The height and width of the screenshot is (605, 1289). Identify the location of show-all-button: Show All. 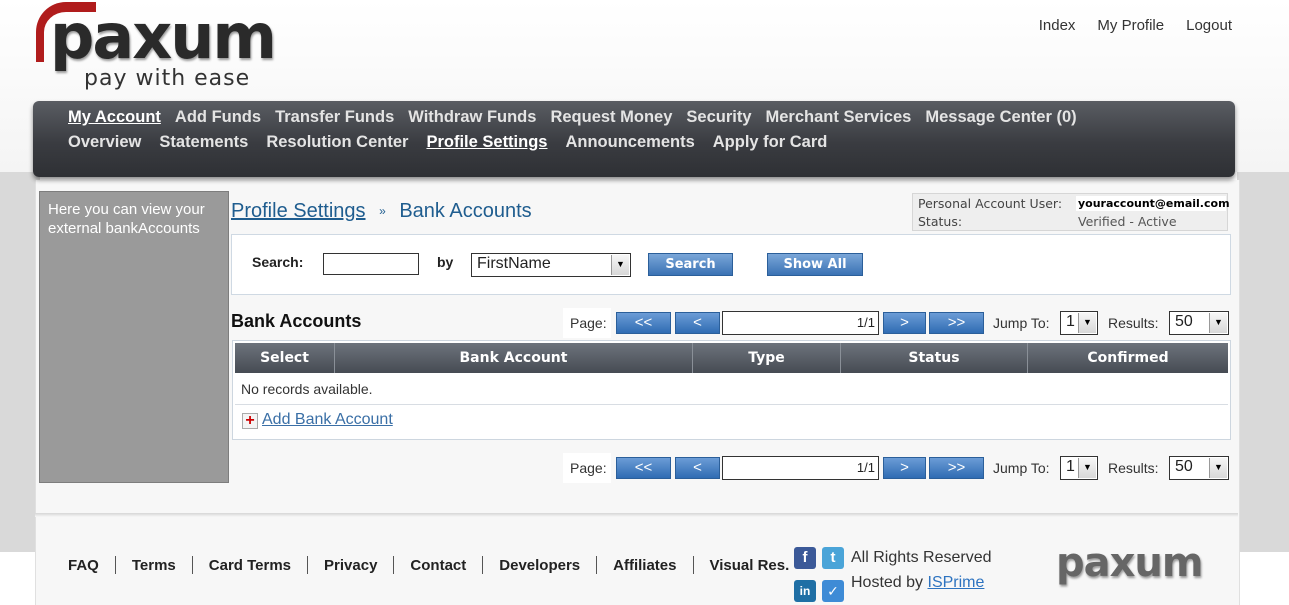
(815, 264).